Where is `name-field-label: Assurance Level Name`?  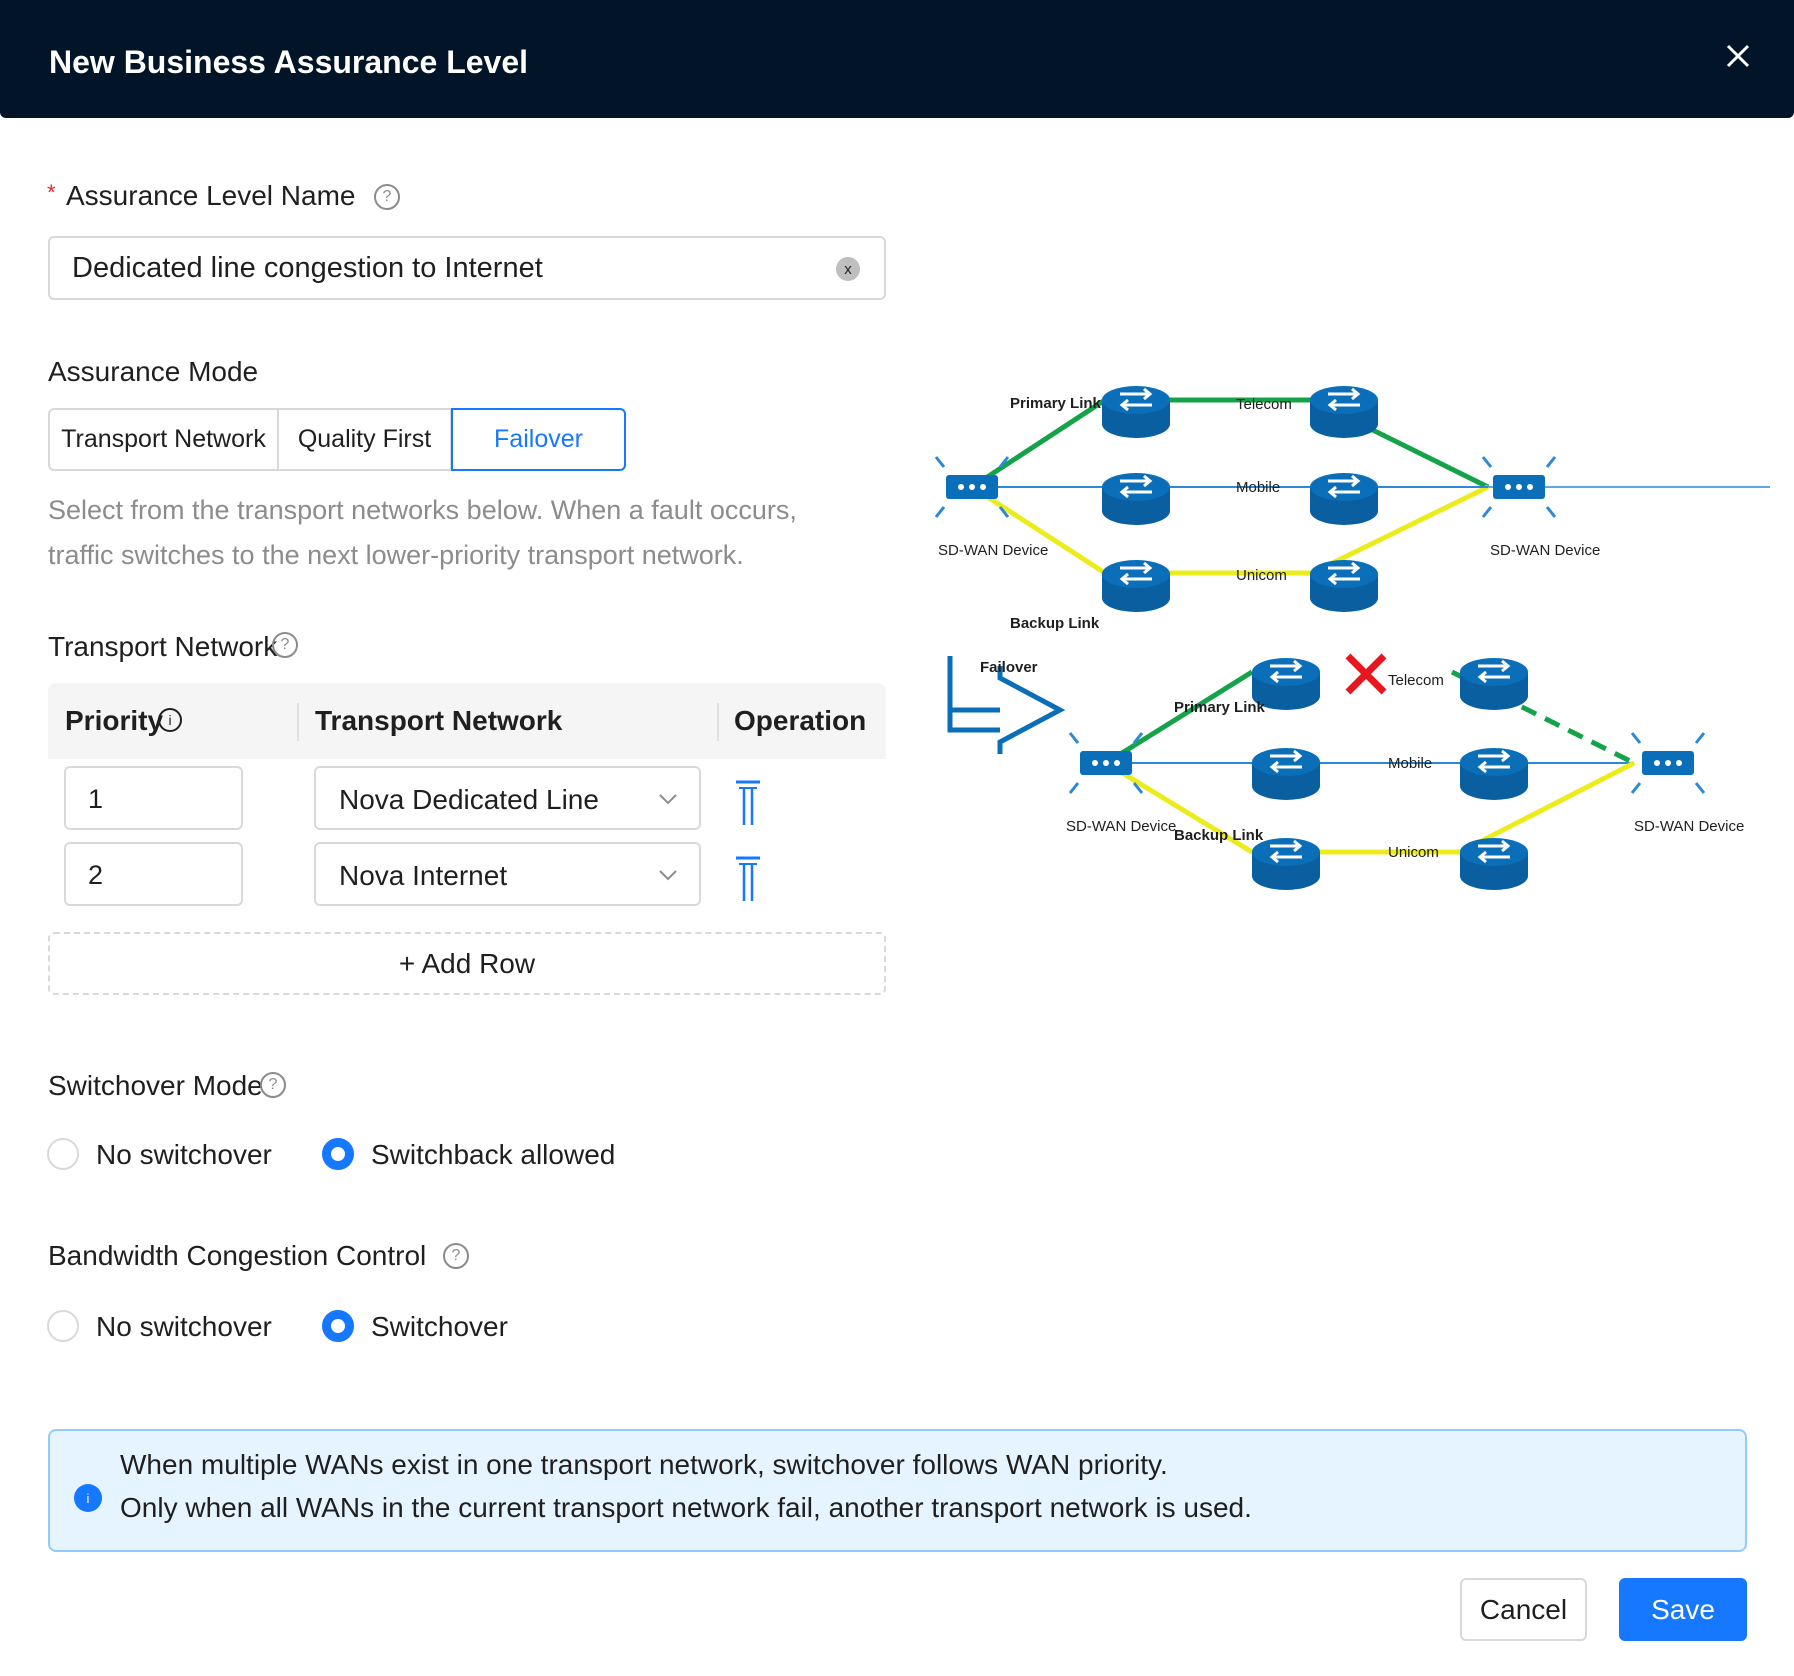 name-field-label: Assurance Level Name is located at coordinates (211, 195).